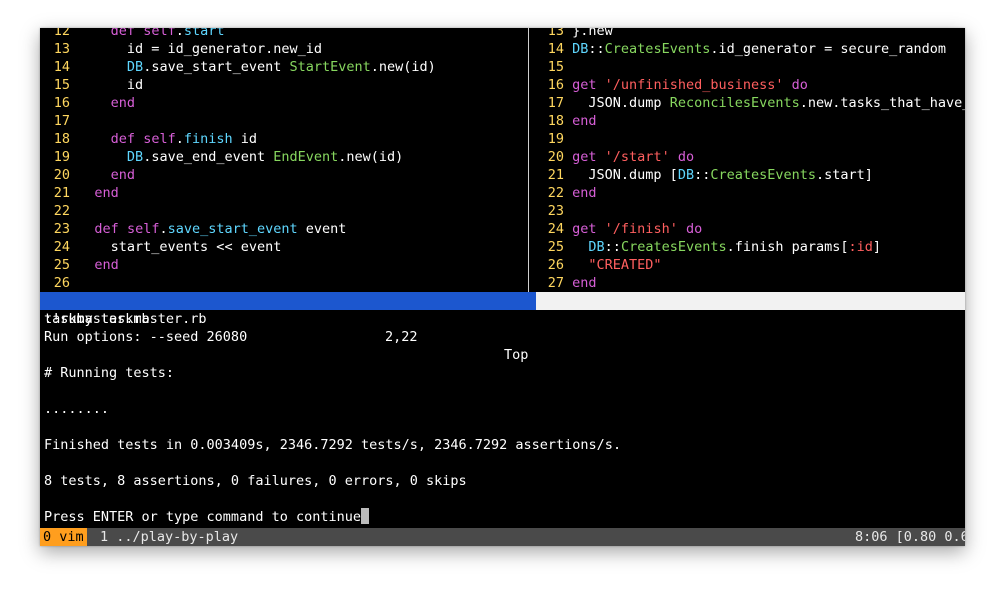  I want to click on code-line: 19 DB.save_end_event EndEvent.new(id), so click(285, 157).